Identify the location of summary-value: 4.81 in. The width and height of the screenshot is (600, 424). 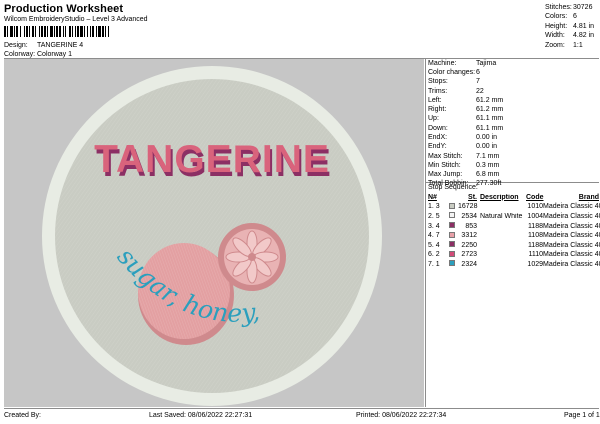
(584, 26).